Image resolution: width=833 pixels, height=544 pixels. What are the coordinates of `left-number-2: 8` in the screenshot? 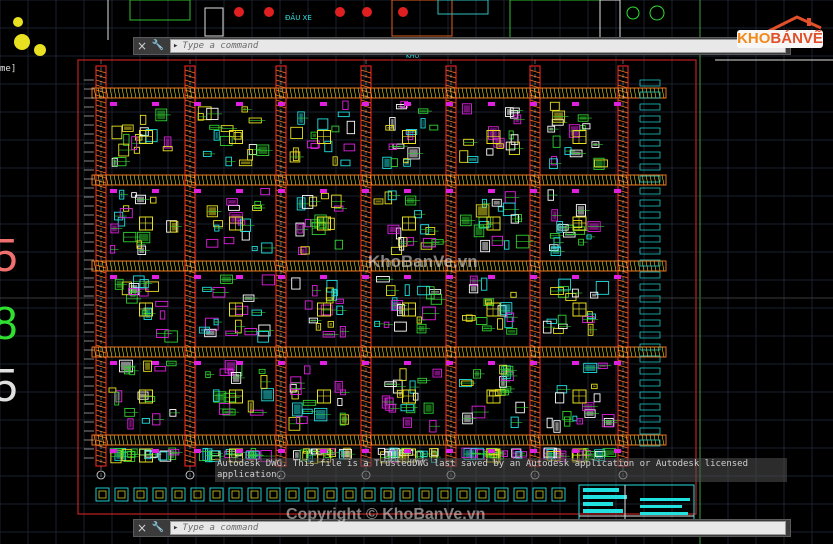 It's located at (9, 323).